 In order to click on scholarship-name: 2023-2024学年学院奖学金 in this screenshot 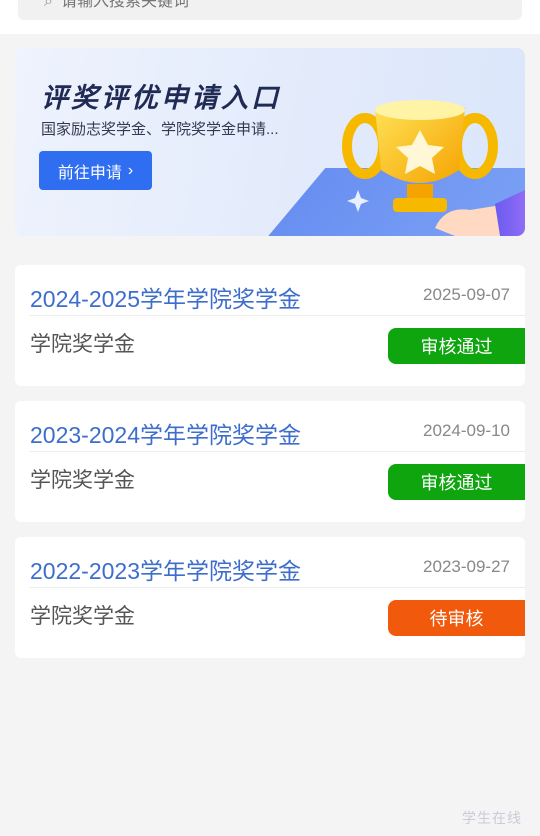, I will do `click(165, 435)`.